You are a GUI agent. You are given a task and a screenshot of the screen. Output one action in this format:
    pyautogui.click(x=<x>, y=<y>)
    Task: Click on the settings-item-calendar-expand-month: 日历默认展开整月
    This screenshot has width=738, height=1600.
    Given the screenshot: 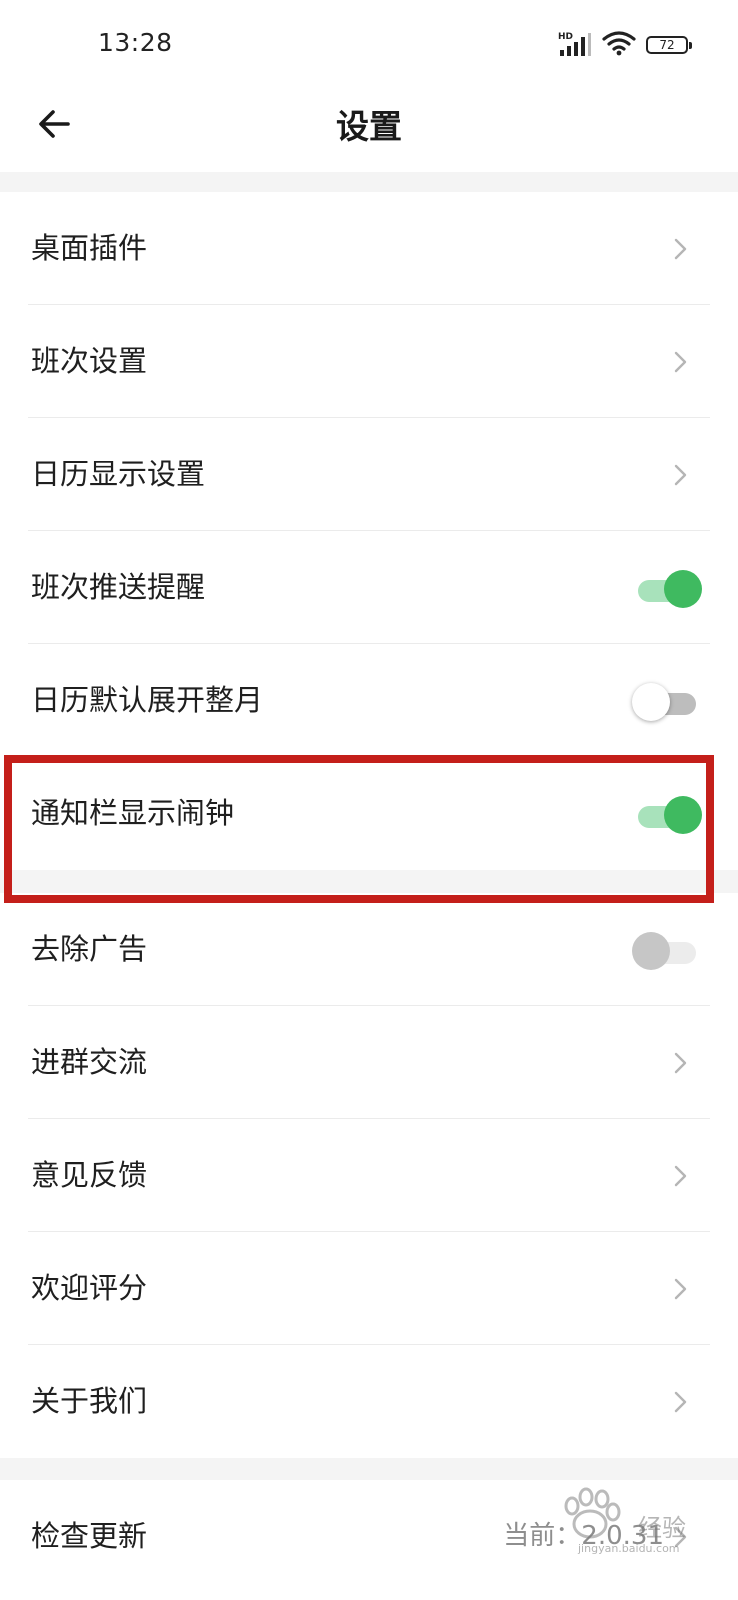 What is the action you would take?
    pyautogui.click(x=369, y=700)
    